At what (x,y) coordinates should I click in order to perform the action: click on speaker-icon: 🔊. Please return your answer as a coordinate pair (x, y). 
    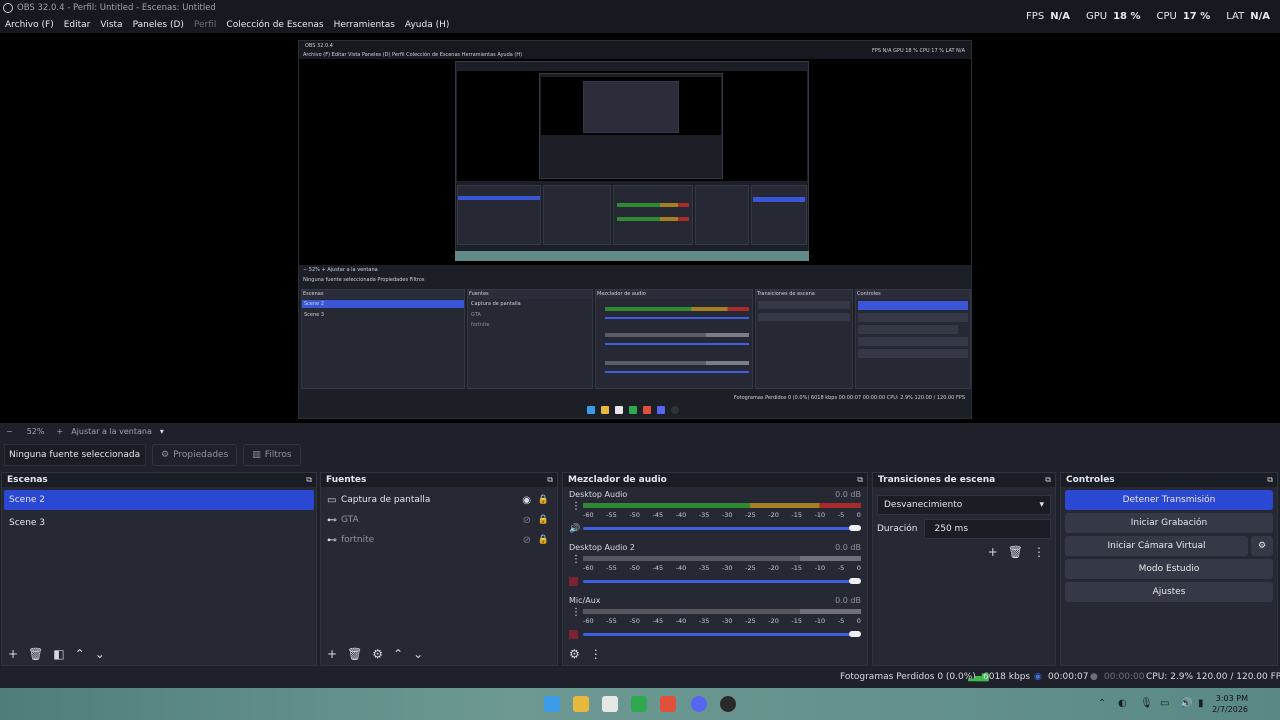
    Looking at the image, I should click on (574, 529).